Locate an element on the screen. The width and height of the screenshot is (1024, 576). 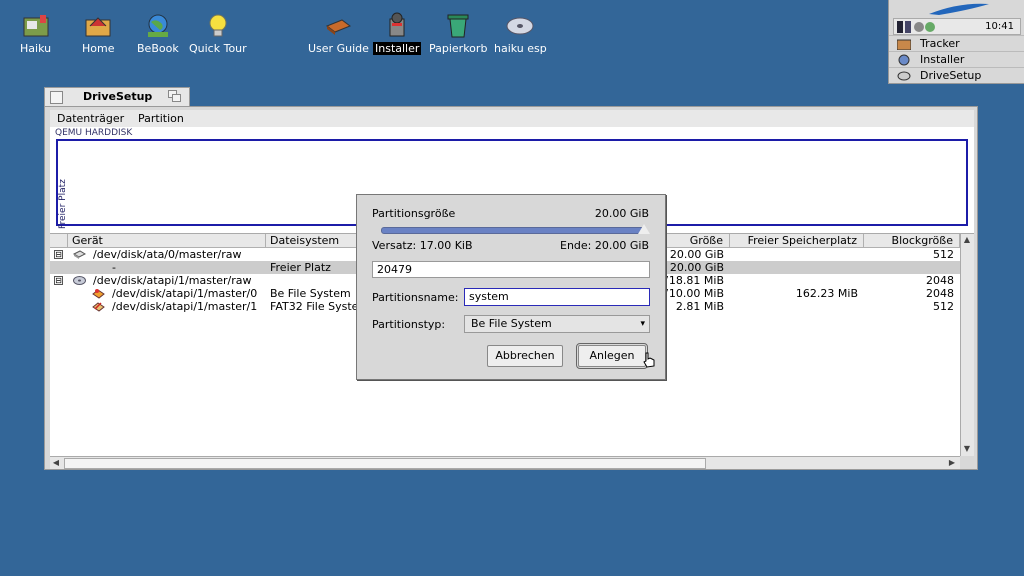
cd-icon is located at coordinates (520, 26).